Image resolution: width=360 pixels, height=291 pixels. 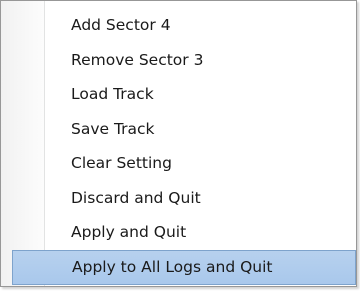 What do you see at coordinates (184, 267) in the screenshot?
I see `menu-item-apply-to-all-logs-and-quit: Apply to All Logs and Quit` at bounding box center [184, 267].